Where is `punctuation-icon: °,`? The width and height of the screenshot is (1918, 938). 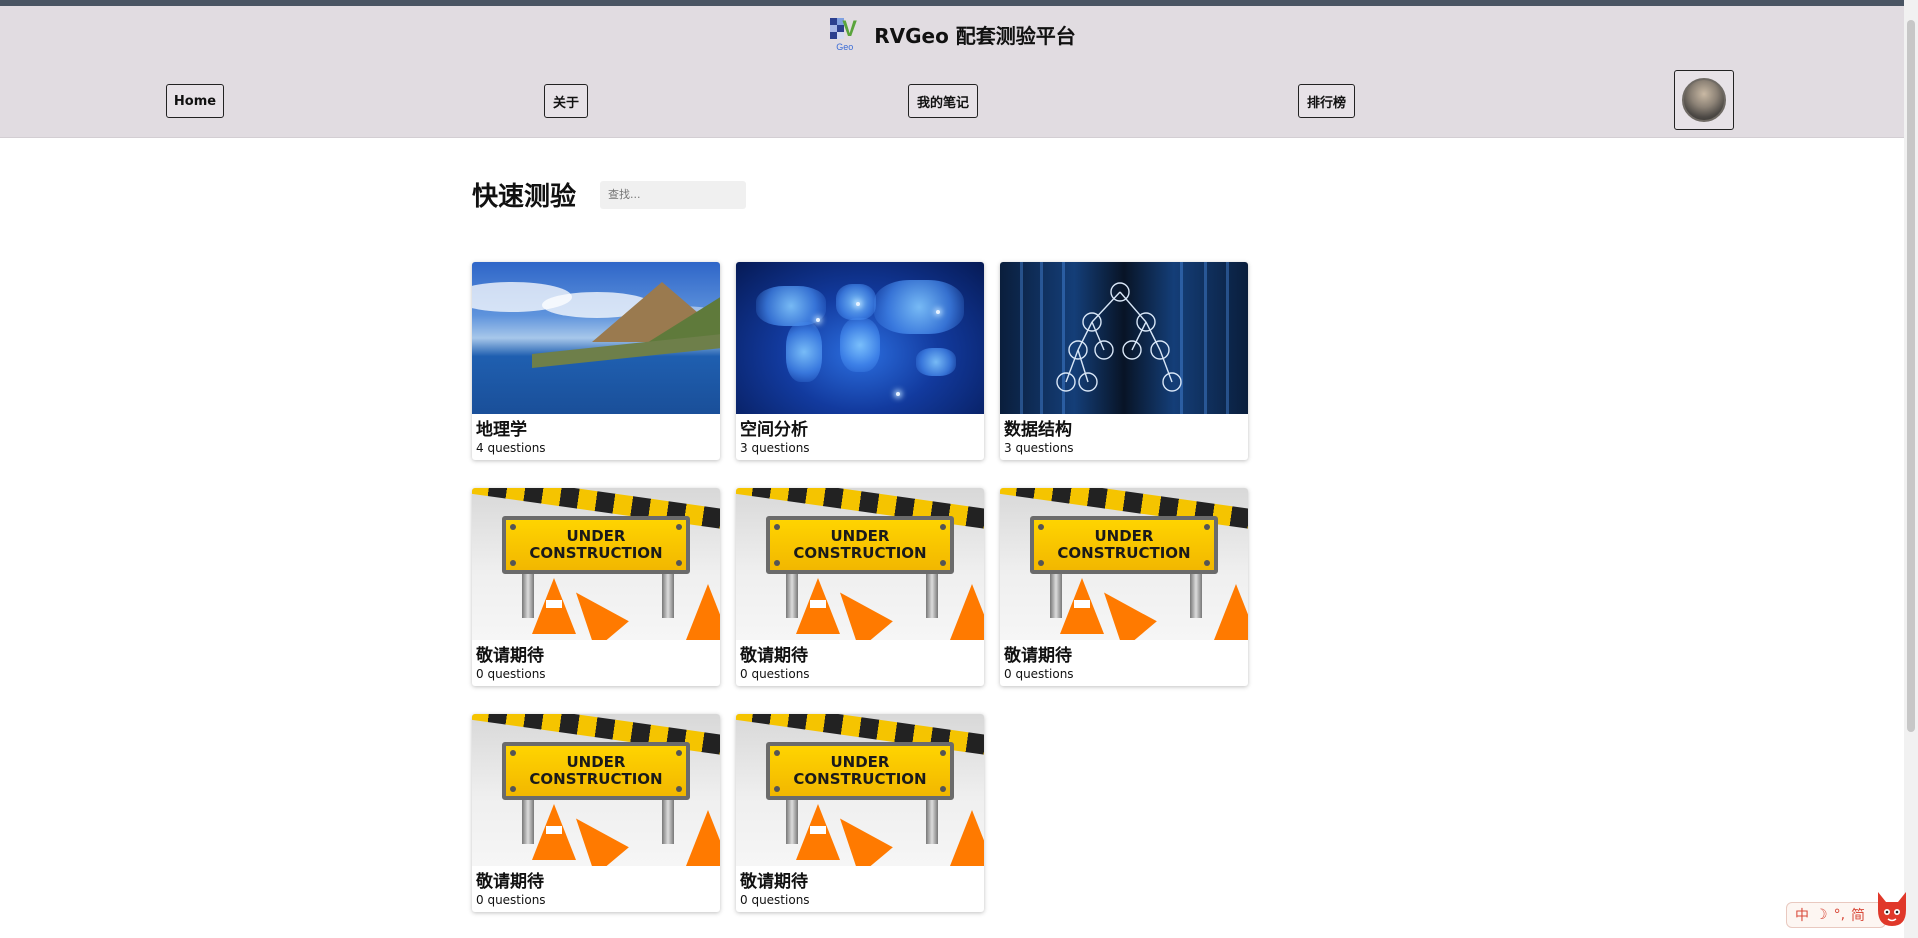 punctuation-icon: °, is located at coordinates (1839, 915).